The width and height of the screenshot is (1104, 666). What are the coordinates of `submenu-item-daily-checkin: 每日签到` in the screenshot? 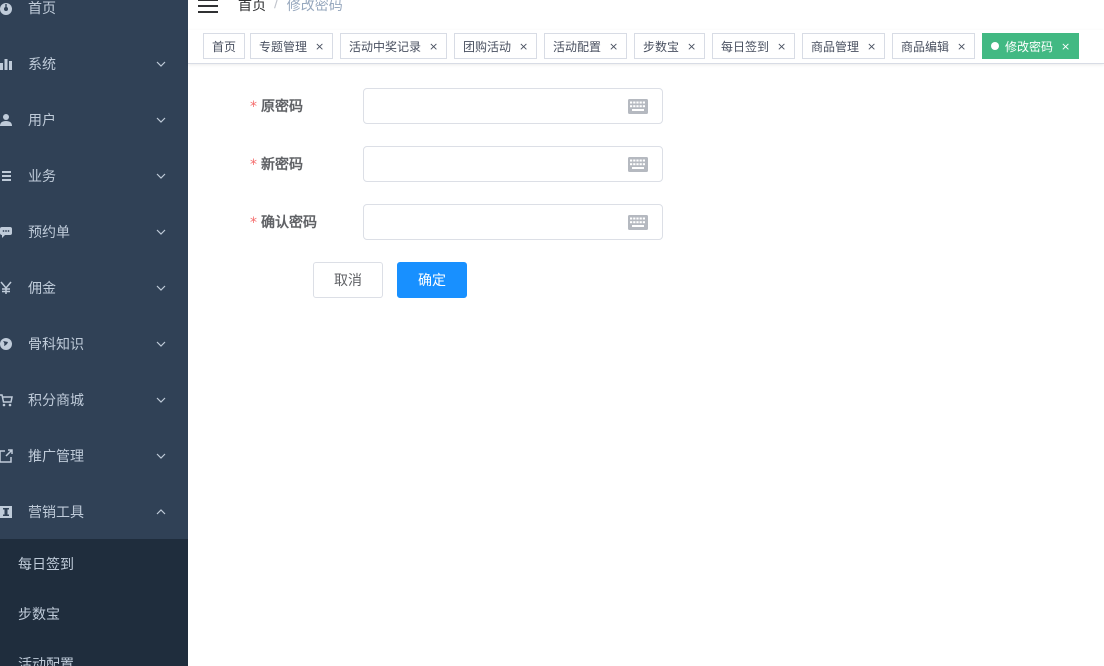 It's located at (94, 564).